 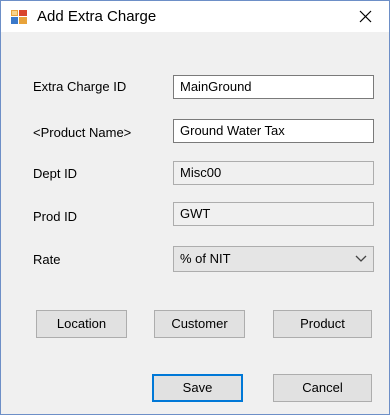 I want to click on dept-id-label: Dept ID, so click(x=55, y=173).